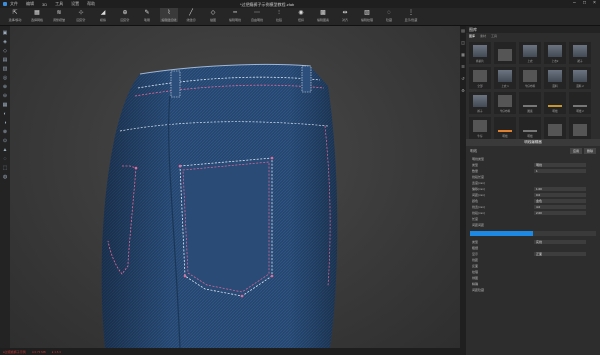 The width and height of the screenshot is (600, 355). Describe the element at coordinates (91, 4) in the screenshot. I see `menu-item-help: 帮助` at that location.